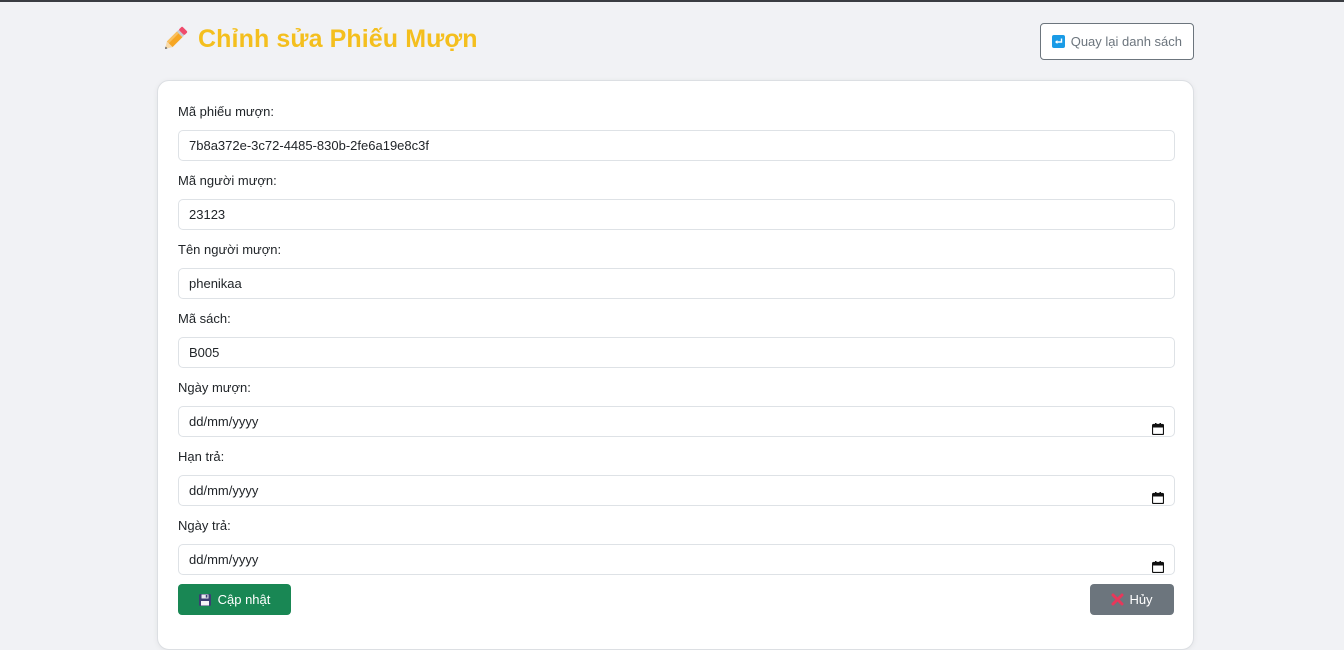 The width and height of the screenshot is (1344, 650). What do you see at coordinates (204, 352) in the screenshot?
I see `book-id-value: B005` at bounding box center [204, 352].